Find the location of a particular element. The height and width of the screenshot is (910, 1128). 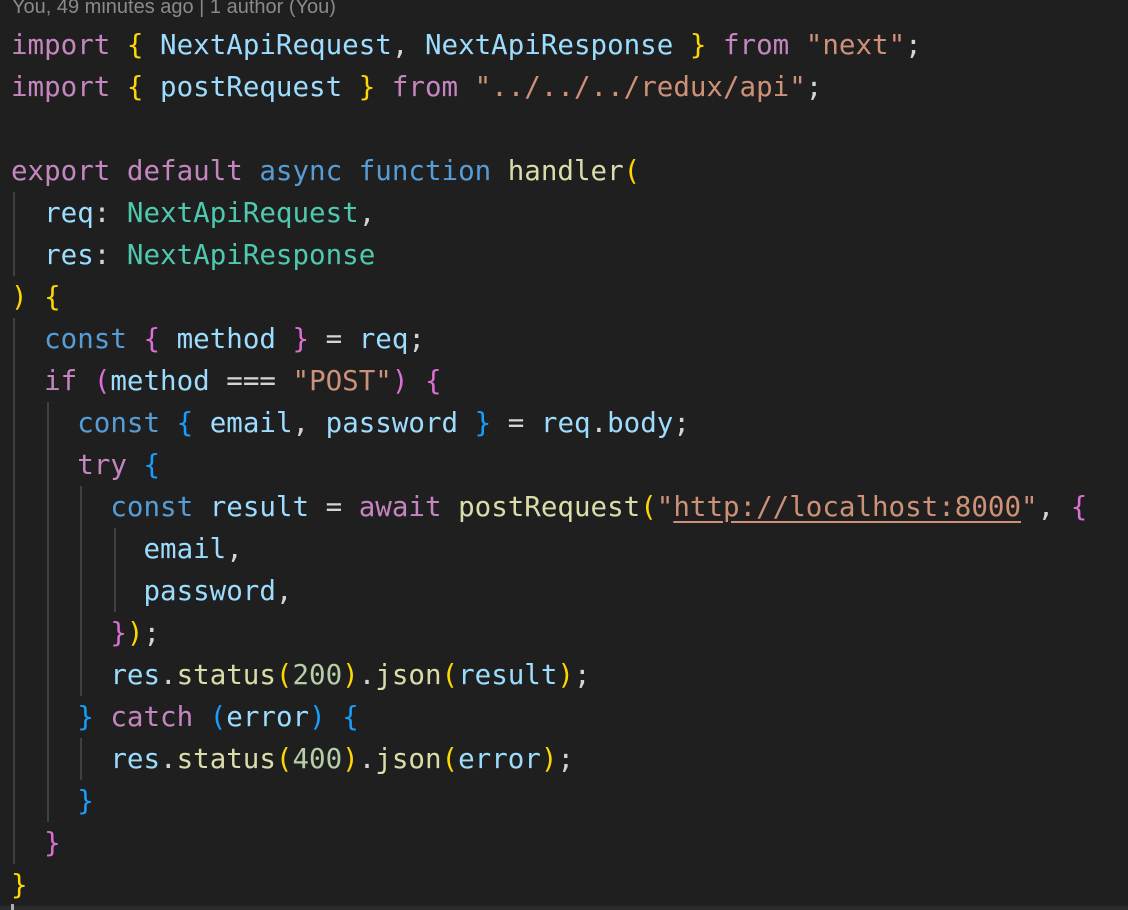

code-token: result is located at coordinates (259, 507).